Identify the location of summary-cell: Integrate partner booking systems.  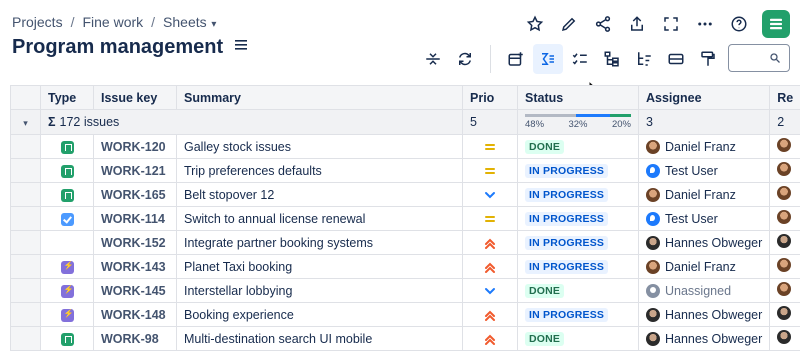
(319, 242).